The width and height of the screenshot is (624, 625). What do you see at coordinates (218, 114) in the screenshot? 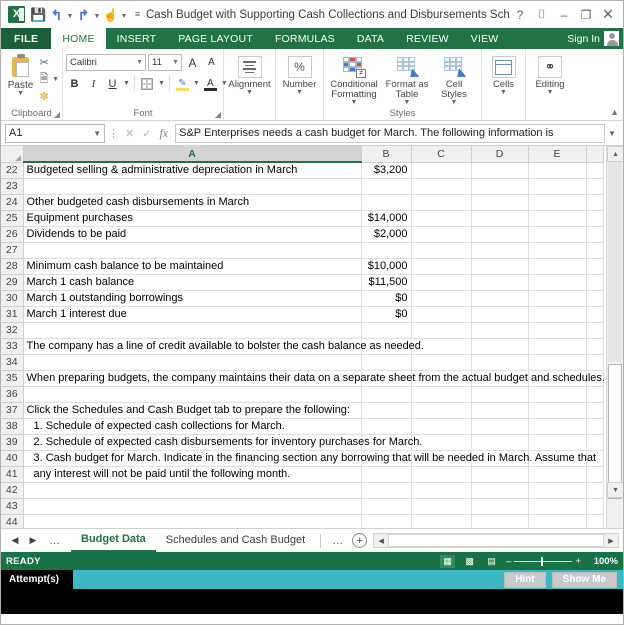
I see `font-dialog-launcher: ◢` at bounding box center [218, 114].